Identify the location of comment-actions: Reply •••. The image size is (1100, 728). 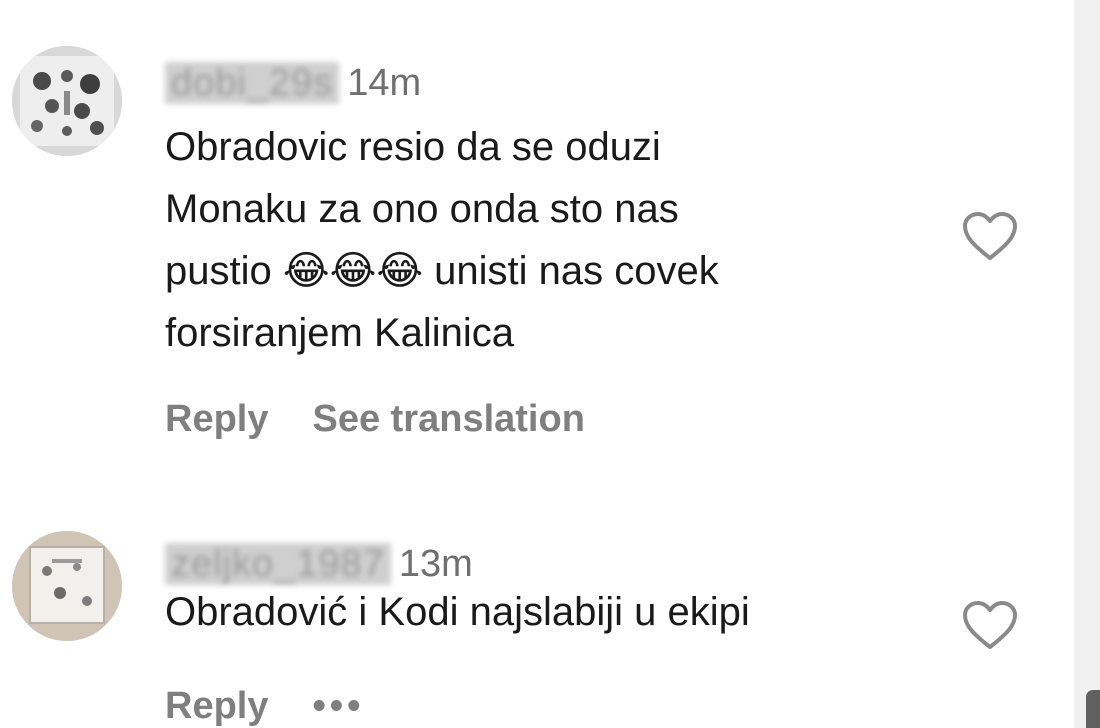
(264, 706).